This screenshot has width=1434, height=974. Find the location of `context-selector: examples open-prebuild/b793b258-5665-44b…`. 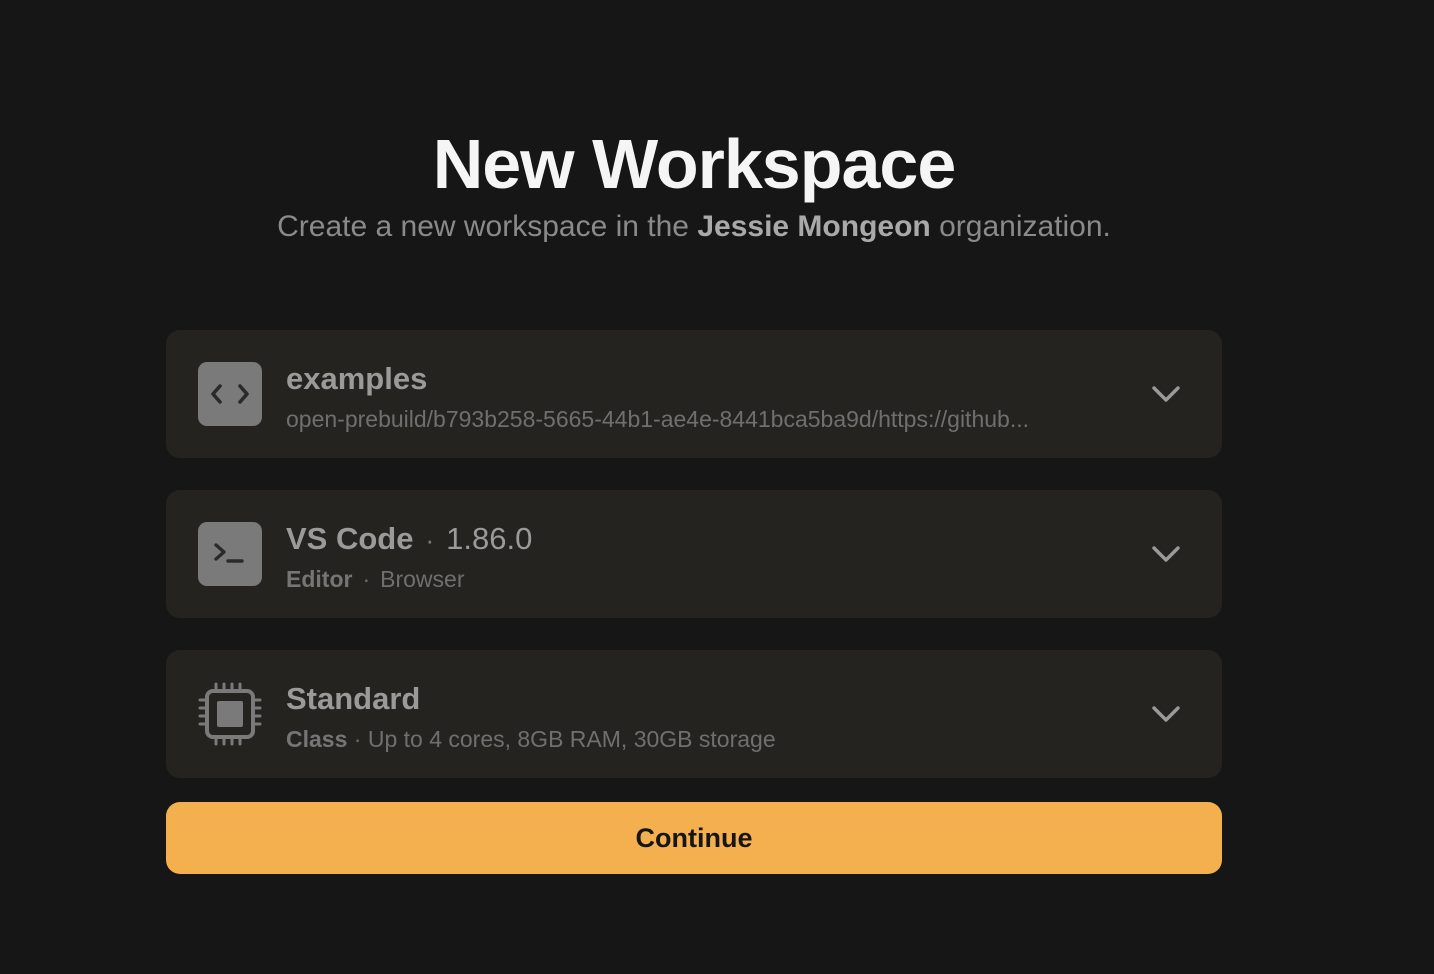

context-selector: examples open-prebuild/b793b258-5665-44b… is located at coordinates (694, 394).